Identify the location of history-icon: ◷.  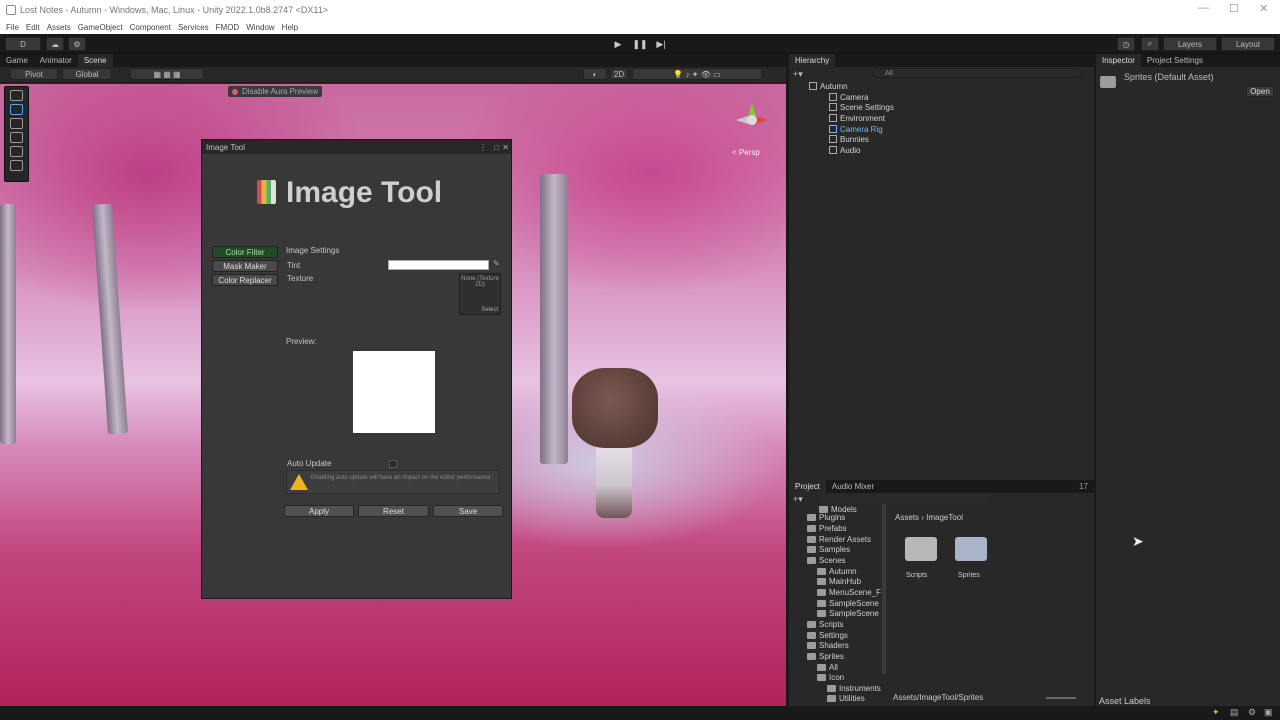
(1126, 44).